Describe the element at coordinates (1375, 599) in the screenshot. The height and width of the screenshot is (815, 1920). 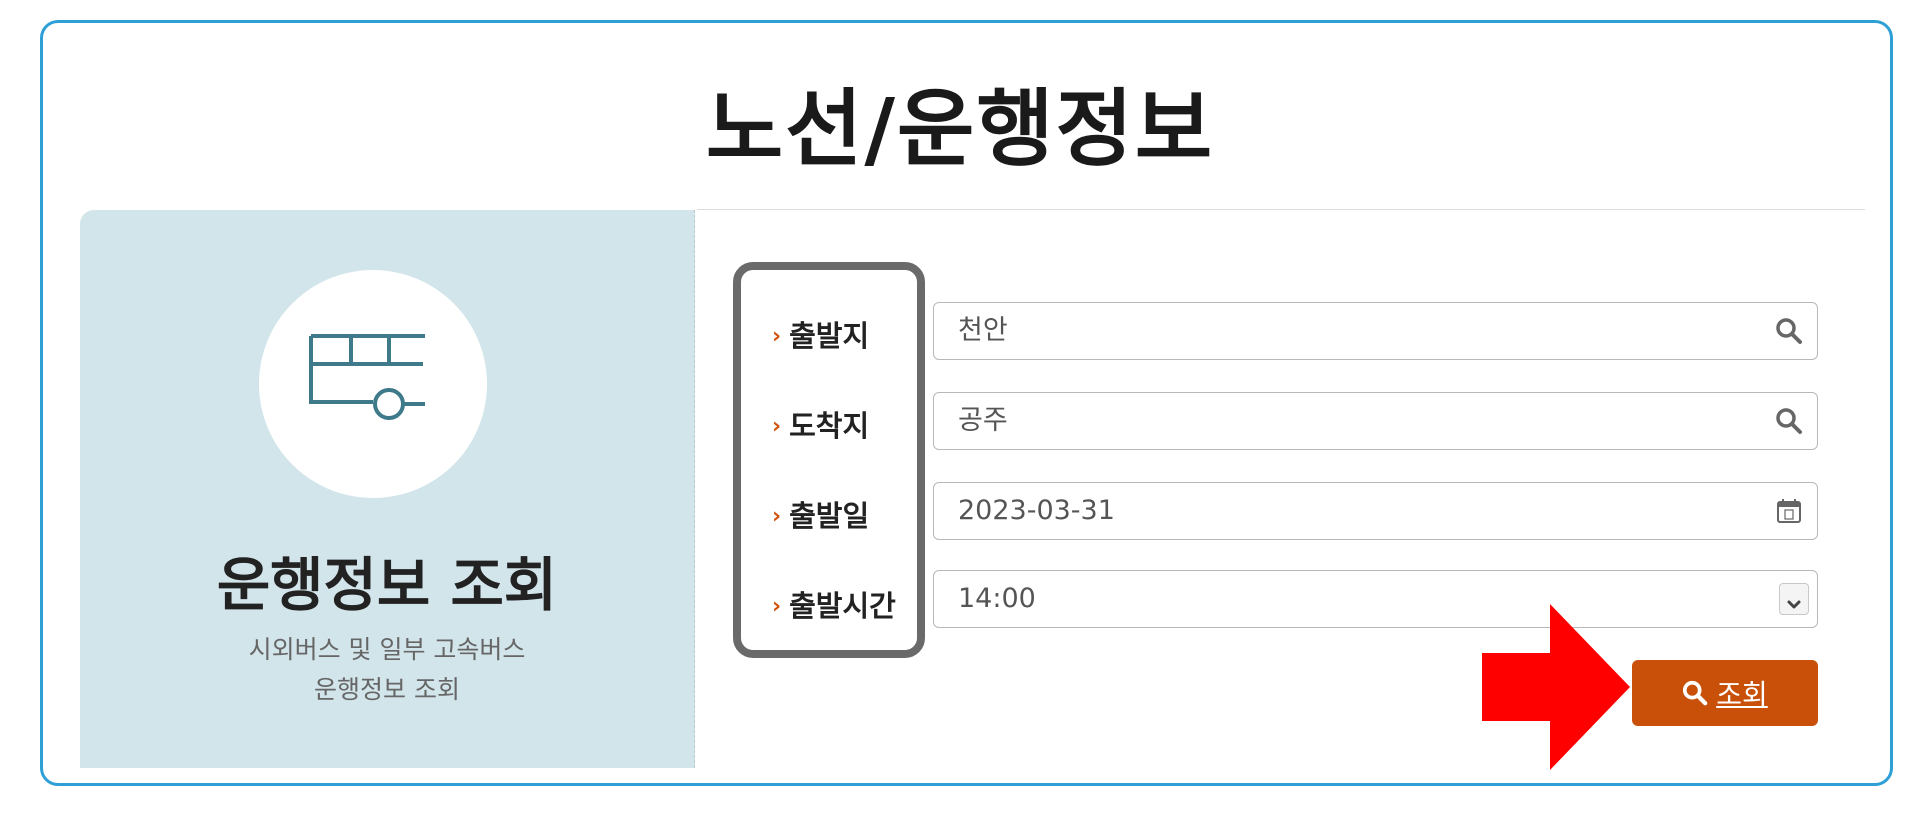
I see `time-select: 14:00` at that location.